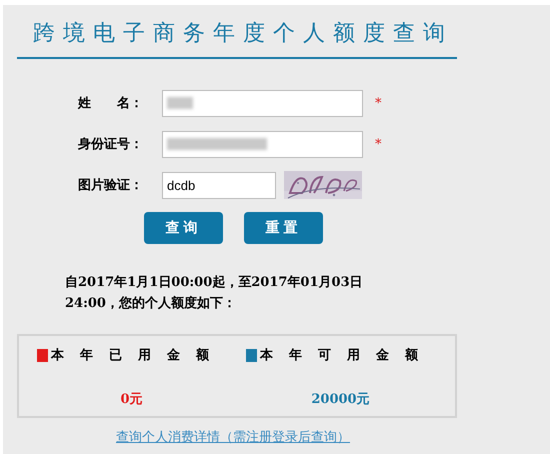 This screenshot has height=454, width=550. I want to click on field-label: 图片验证：, so click(111, 185).